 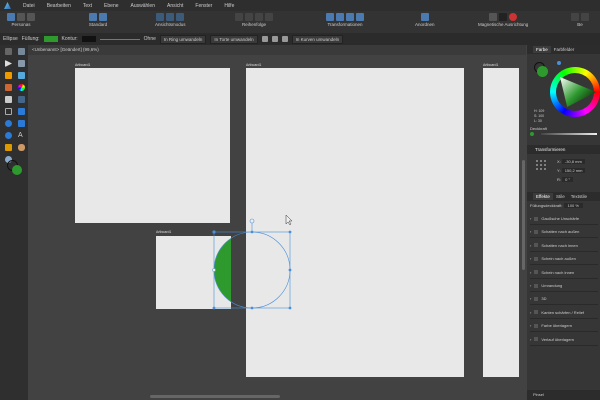 I want to click on fill-color-well, so click(x=542, y=71).